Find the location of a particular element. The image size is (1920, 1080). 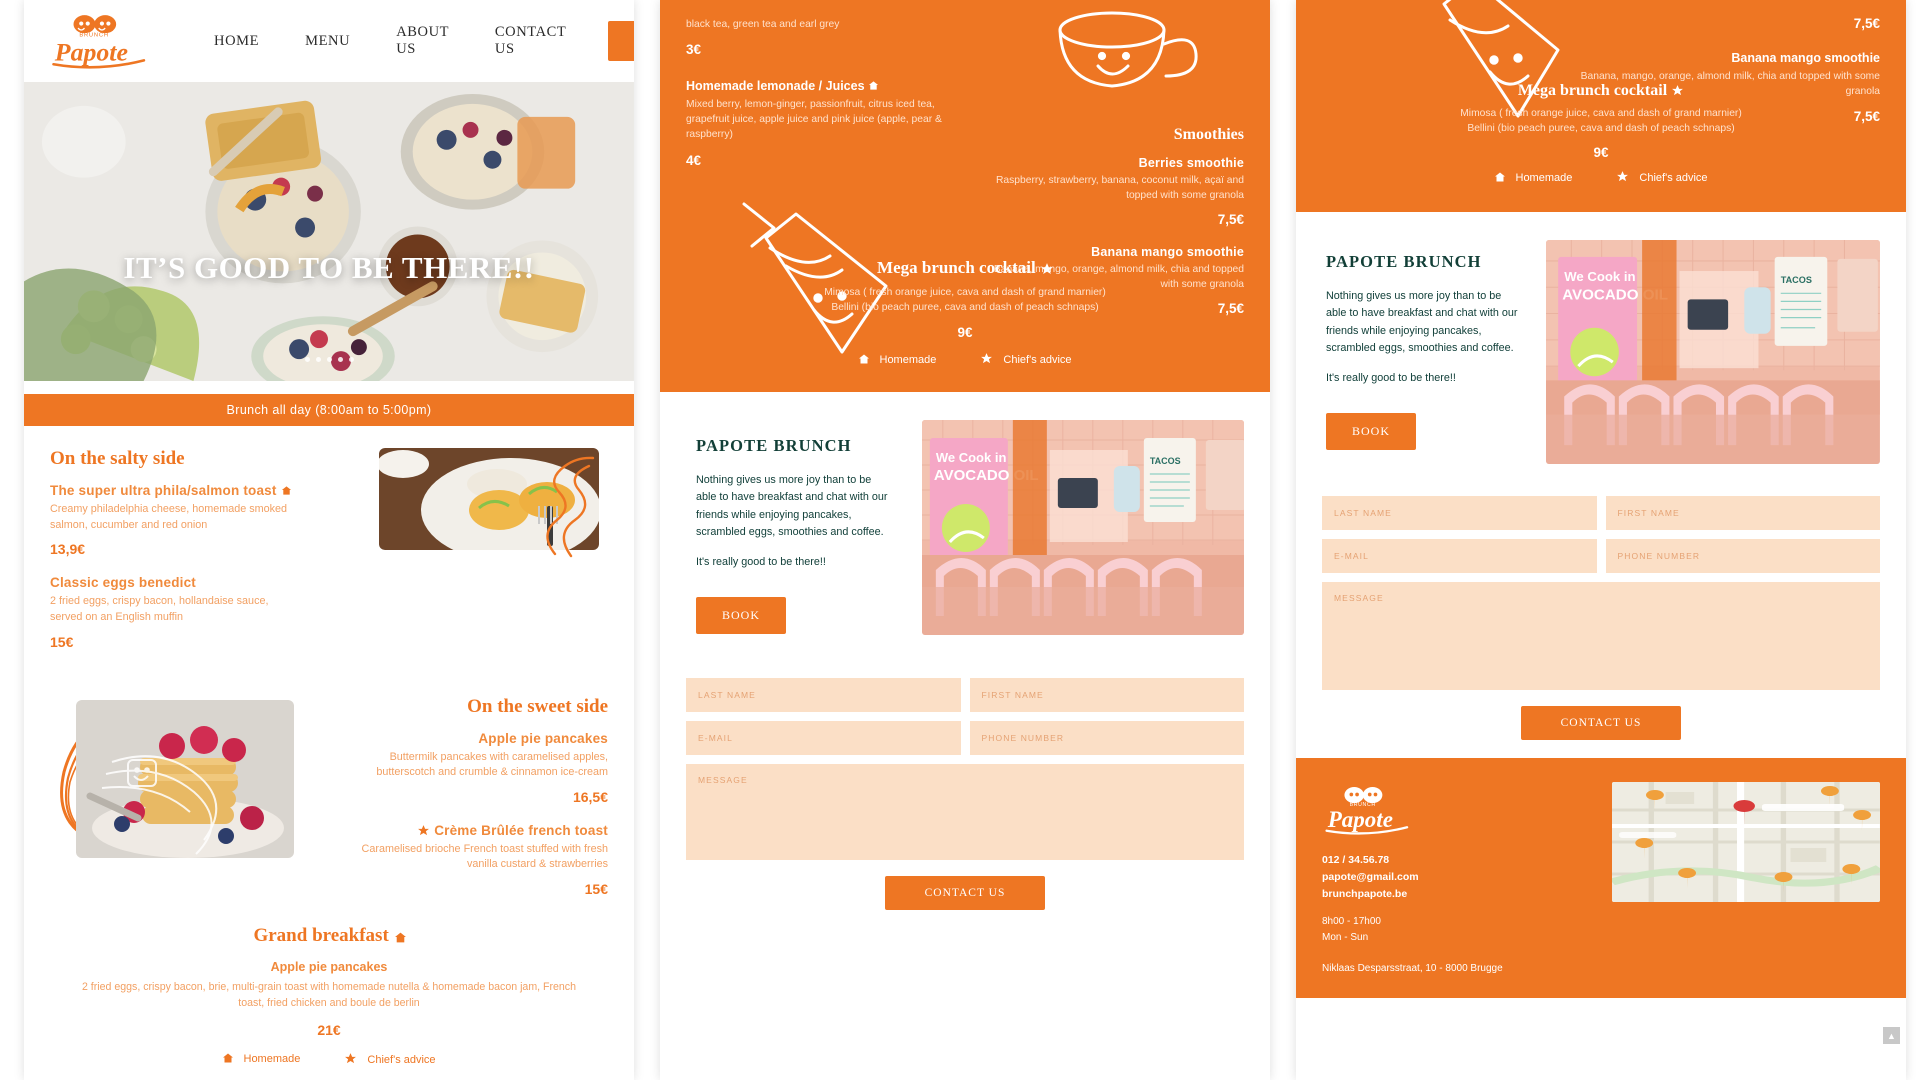

hero-title: IT’S GOOD TO BE THERE!! is located at coordinates (329, 267).